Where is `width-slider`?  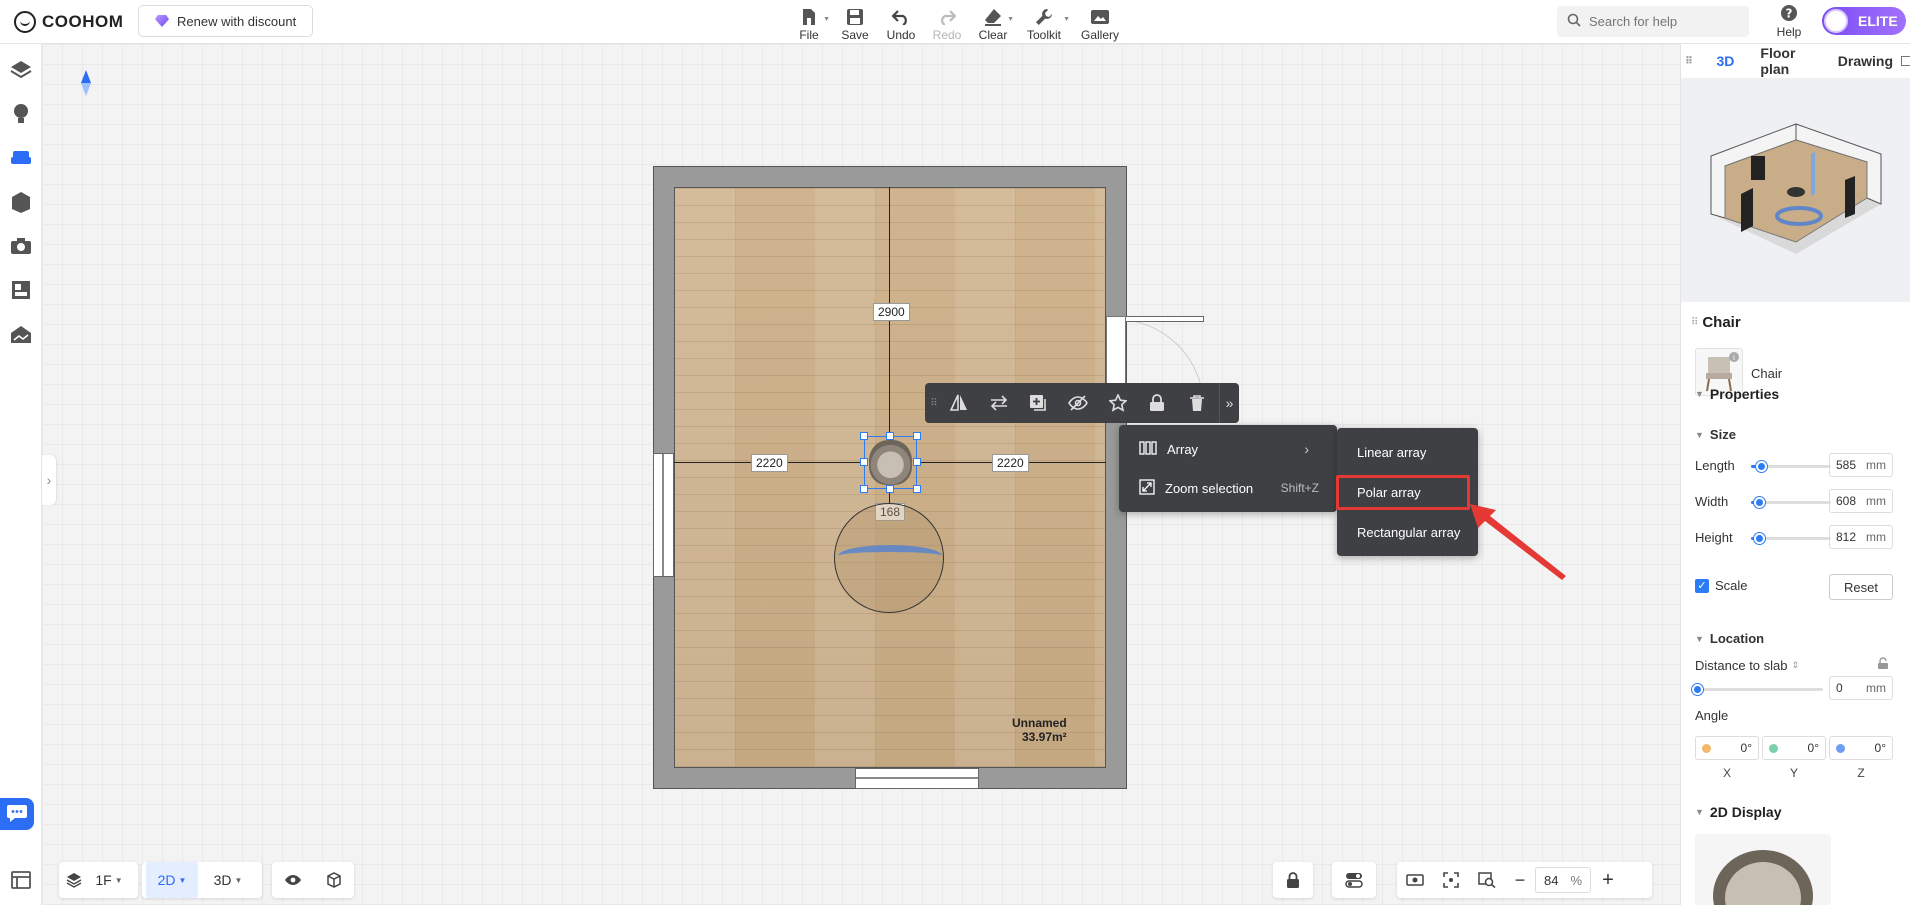 width-slider is located at coordinates (1791, 502).